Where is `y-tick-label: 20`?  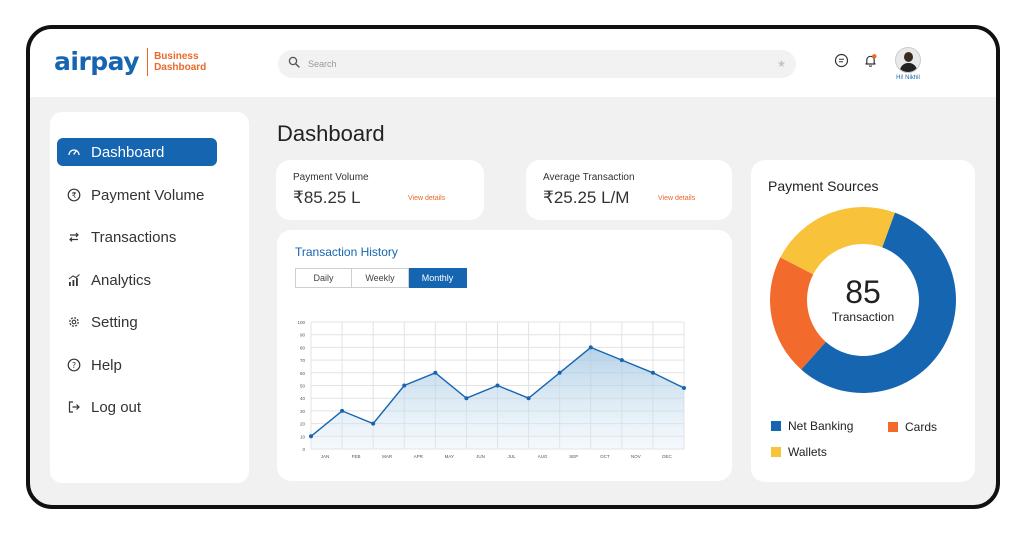
y-tick-label: 20 is located at coordinates (303, 424).